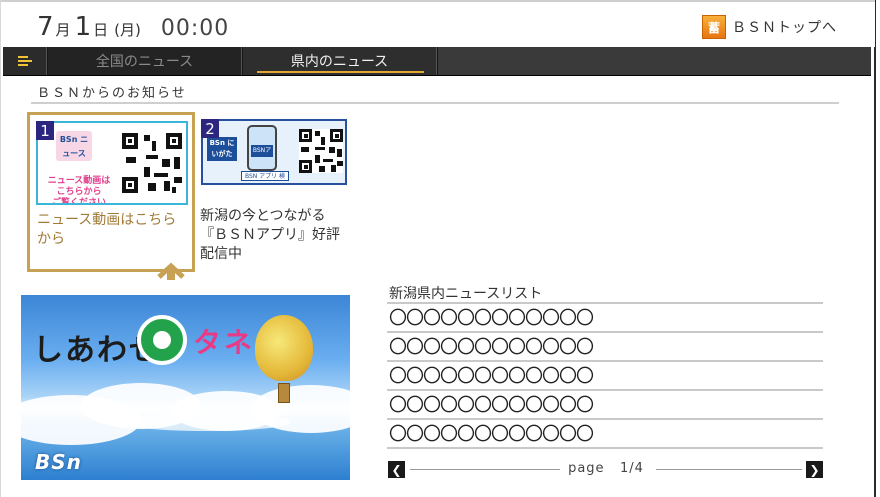  I want to click on notice-card-2: 2 BSn にいがた BSNアプリ BSN アプリ 検索, so click(278, 192).